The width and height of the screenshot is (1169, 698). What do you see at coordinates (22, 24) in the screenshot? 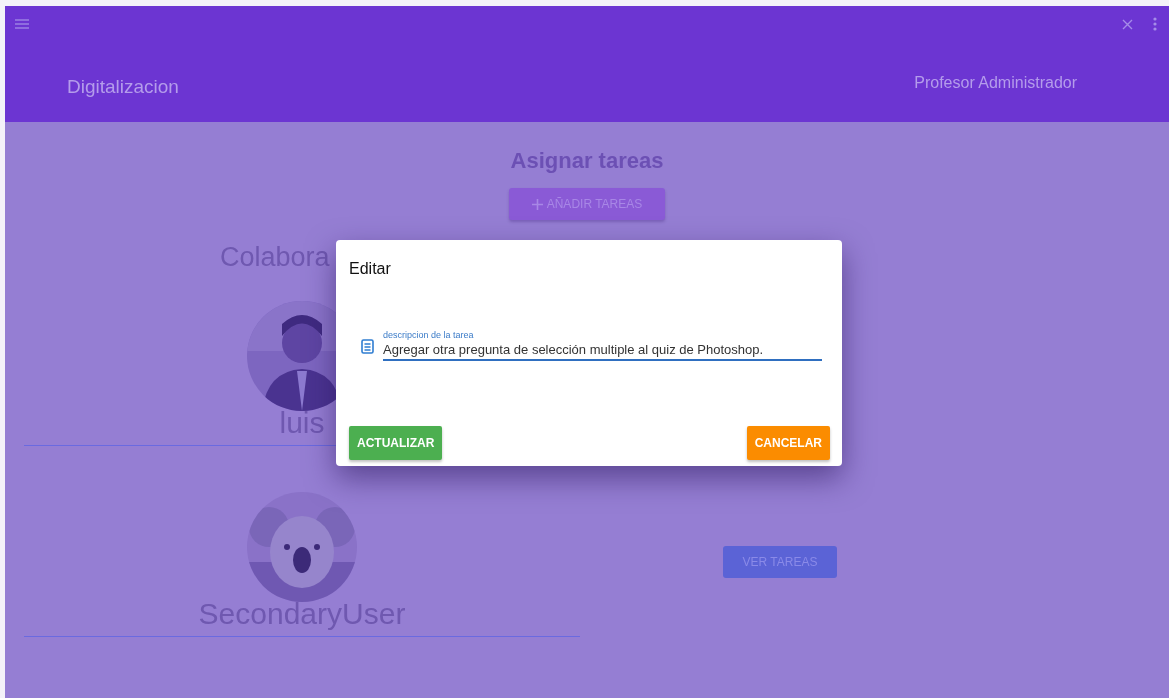
I see `menu-icon` at bounding box center [22, 24].